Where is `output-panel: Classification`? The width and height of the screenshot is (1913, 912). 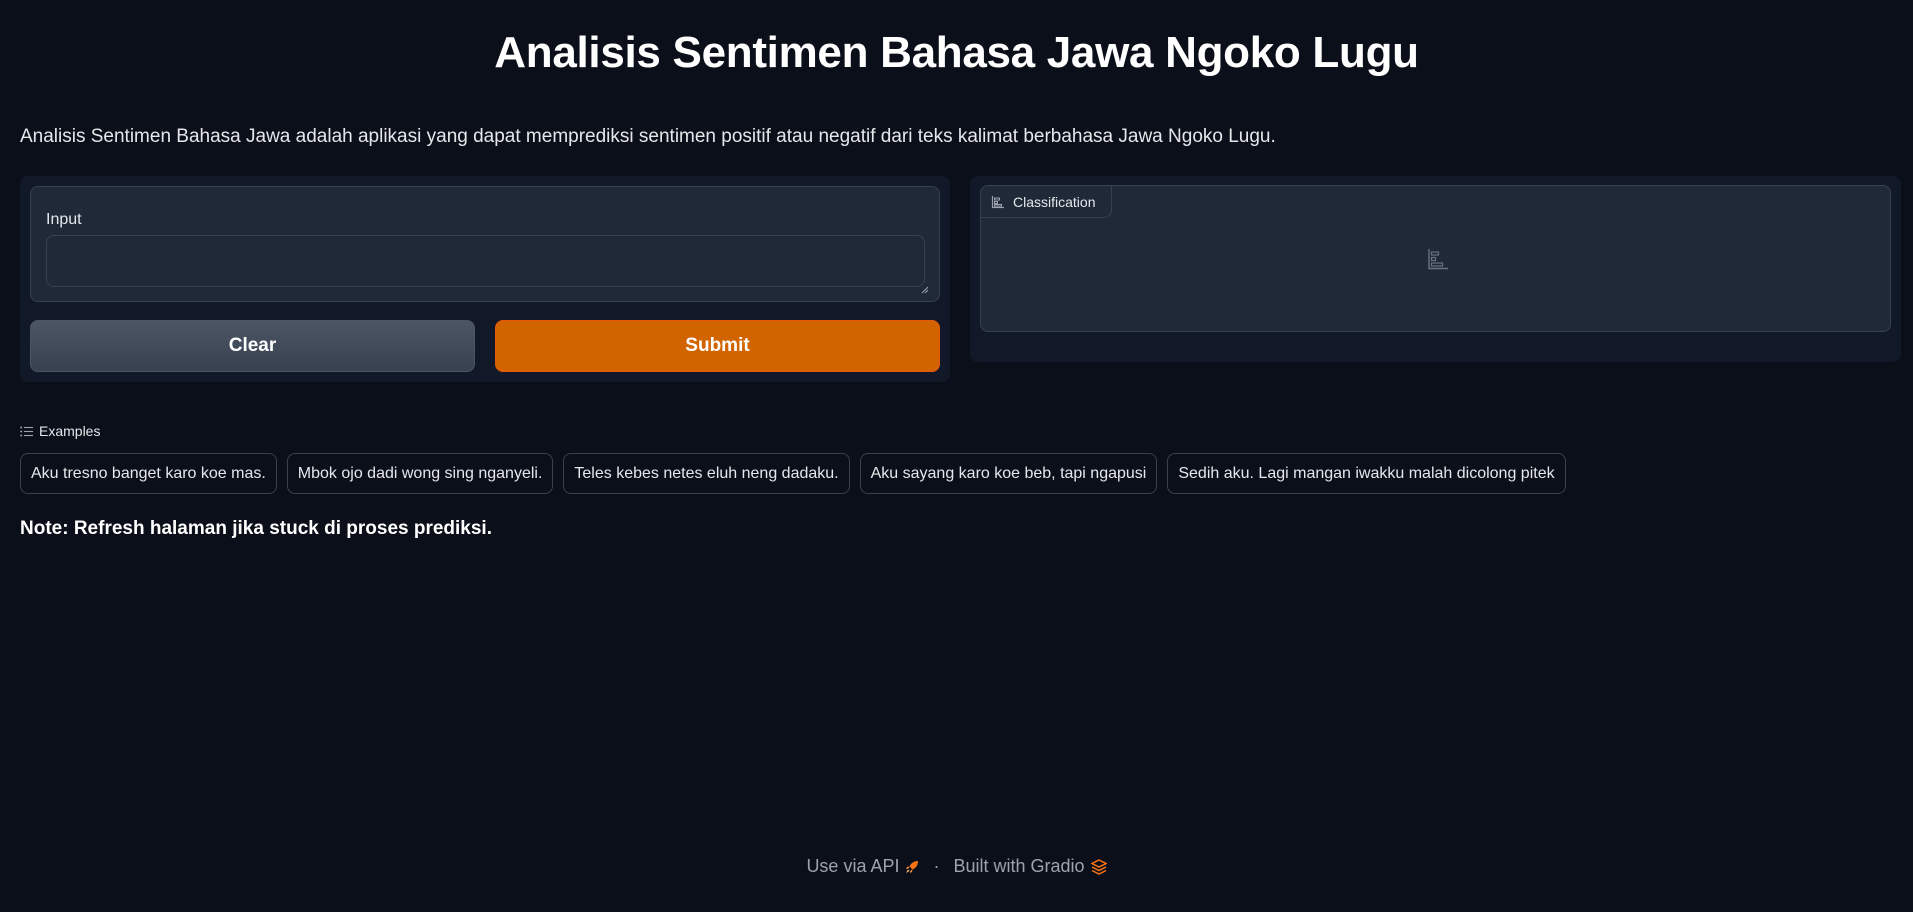 output-panel: Classification is located at coordinates (1435, 269).